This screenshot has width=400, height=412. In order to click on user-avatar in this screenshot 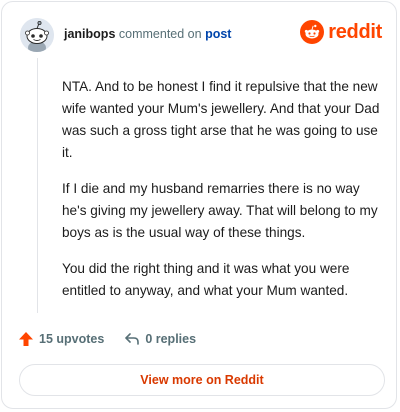, I will do `click(37, 35)`.